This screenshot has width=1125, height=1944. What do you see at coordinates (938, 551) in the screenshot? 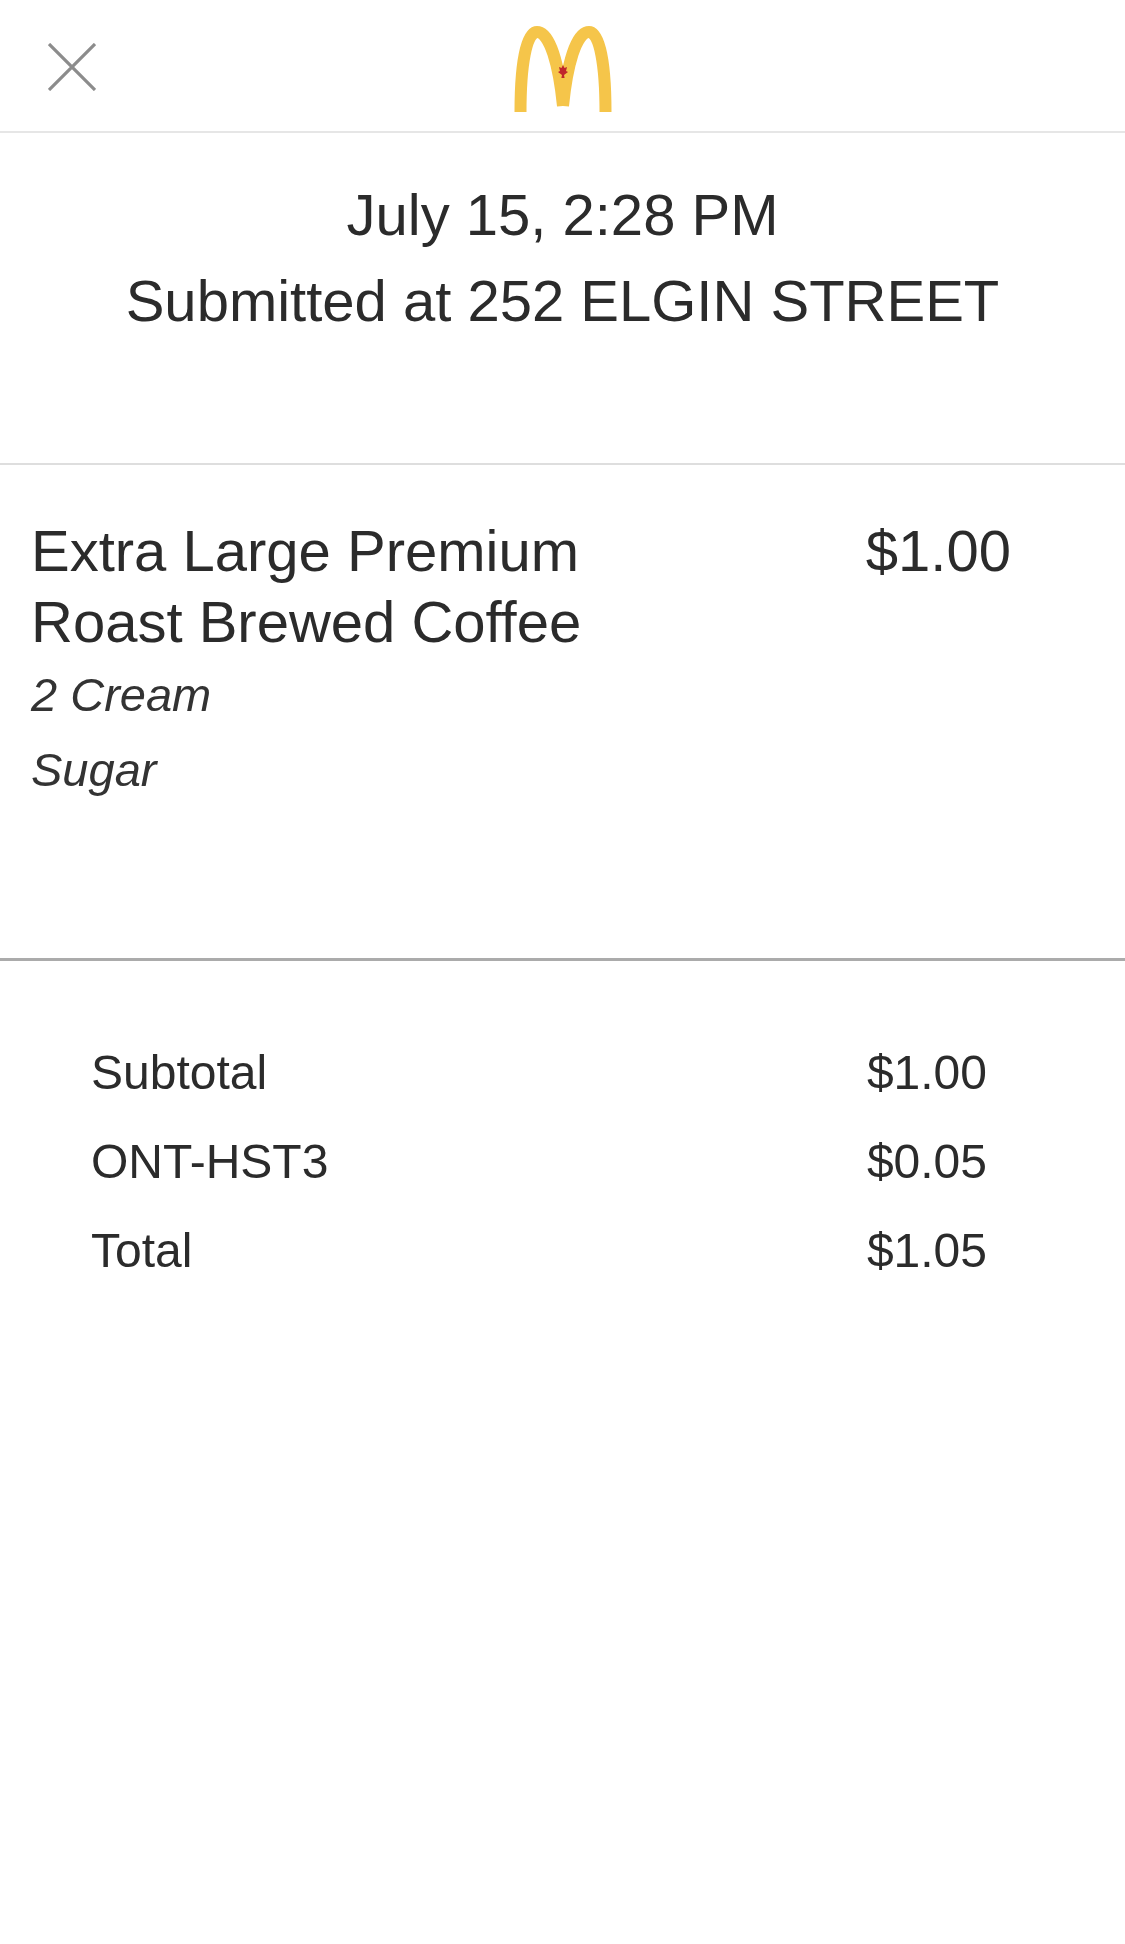
I see `item-price: $1.00` at bounding box center [938, 551].